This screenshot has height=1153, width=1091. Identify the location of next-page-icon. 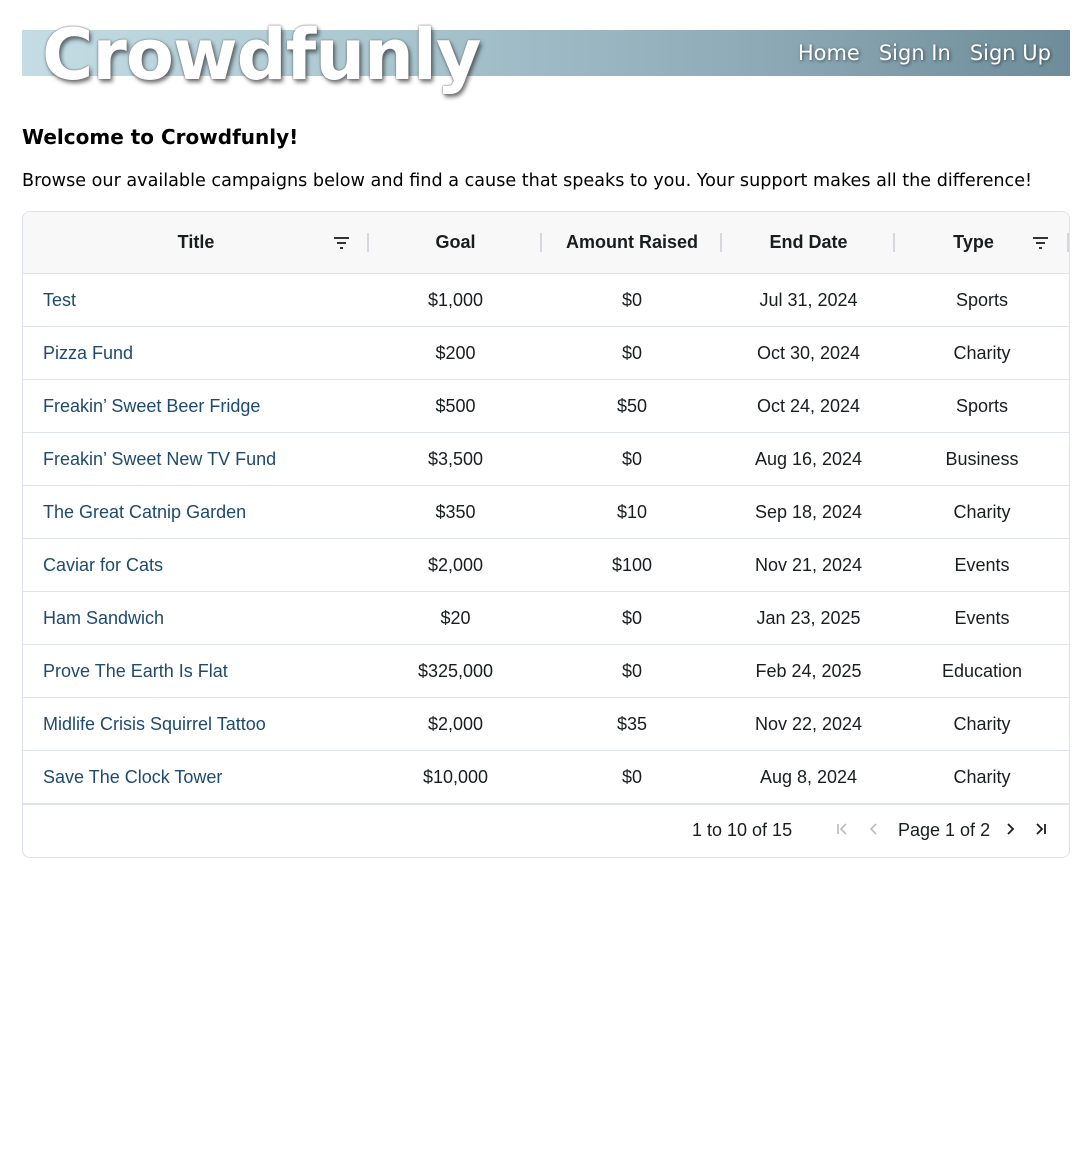
(1010, 830).